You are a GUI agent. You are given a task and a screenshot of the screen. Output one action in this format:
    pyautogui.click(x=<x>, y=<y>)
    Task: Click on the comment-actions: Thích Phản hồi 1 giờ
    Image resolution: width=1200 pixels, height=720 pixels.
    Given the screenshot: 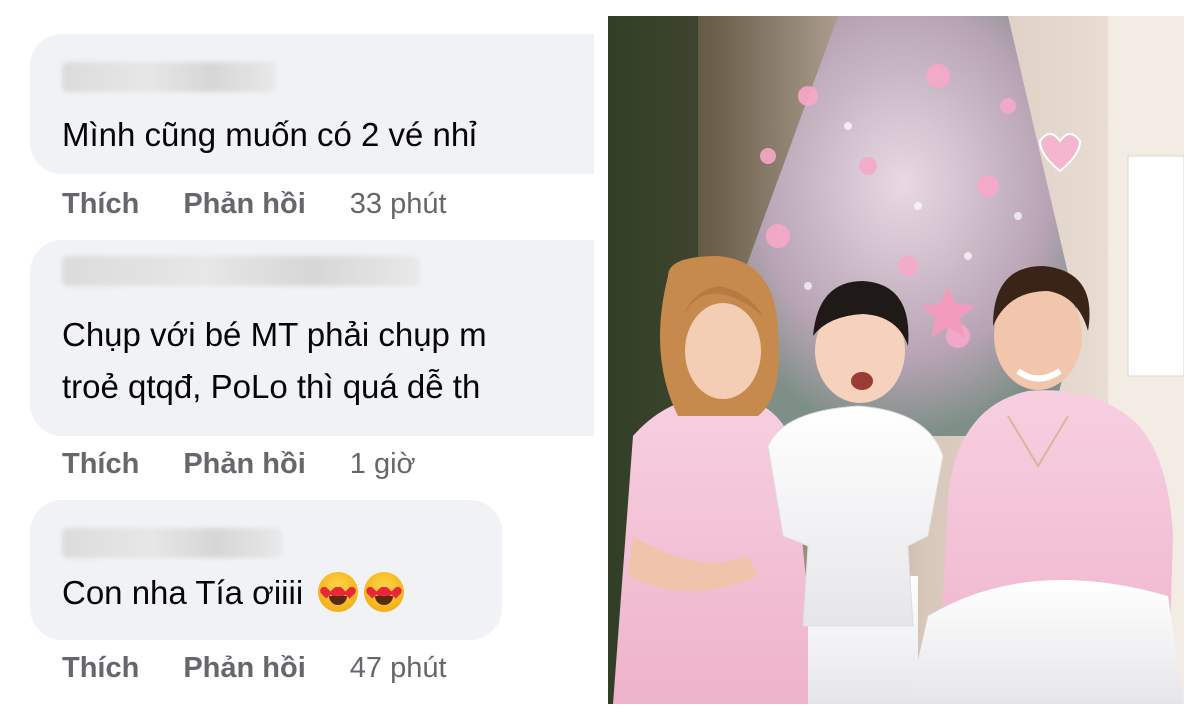 What is the action you would take?
    pyautogui.click(x=239, y=464)
    